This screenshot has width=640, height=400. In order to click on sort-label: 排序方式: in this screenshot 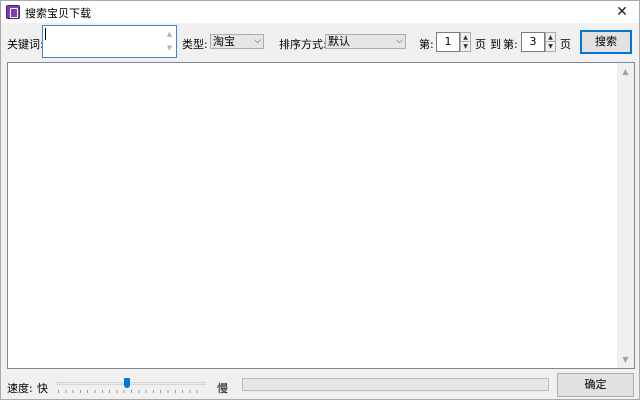, I will do `click(303, 44)`.